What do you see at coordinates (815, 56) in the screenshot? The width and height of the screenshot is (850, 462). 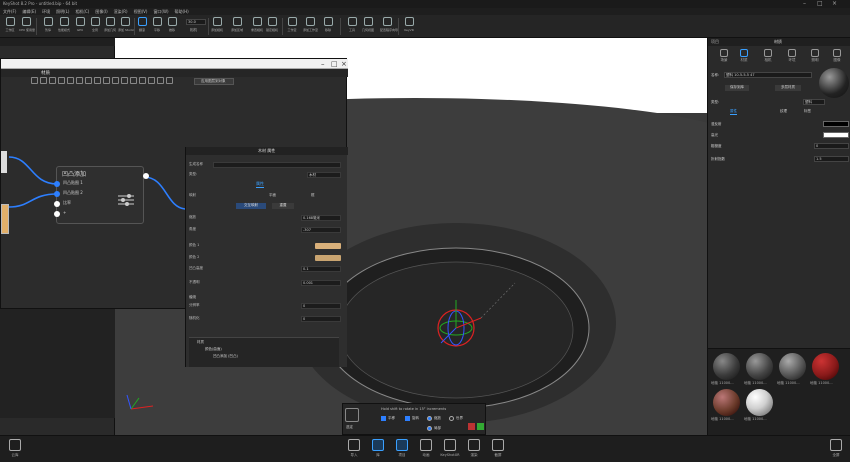 I see `tab-lighting: 照明` at bounding box center [815, 56].